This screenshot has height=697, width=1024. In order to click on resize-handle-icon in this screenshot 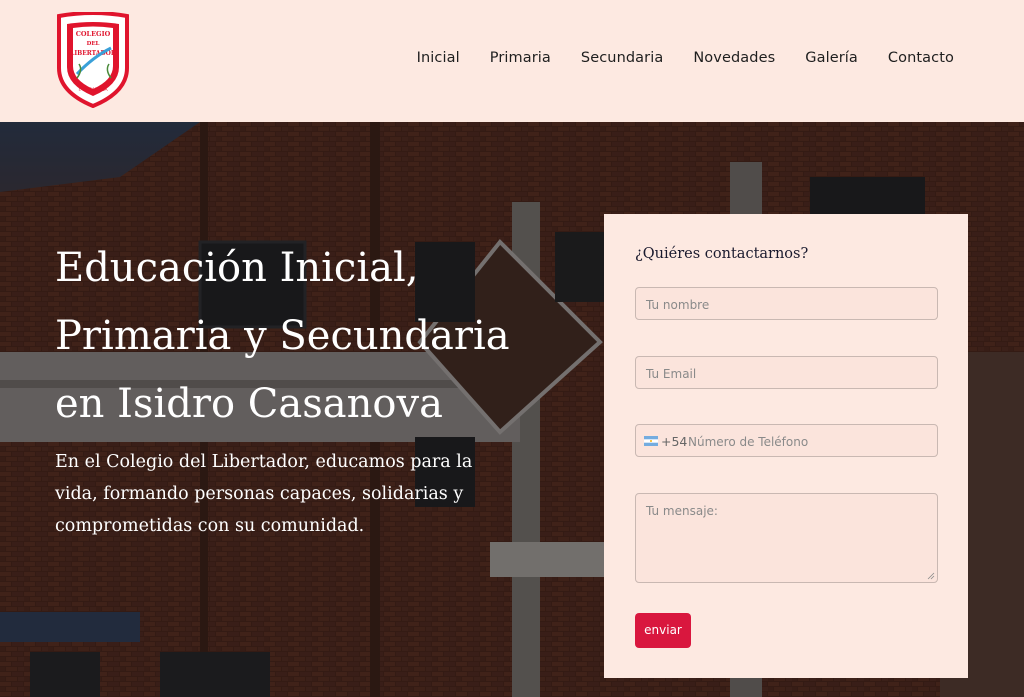, I will do `click(931, 576)`.